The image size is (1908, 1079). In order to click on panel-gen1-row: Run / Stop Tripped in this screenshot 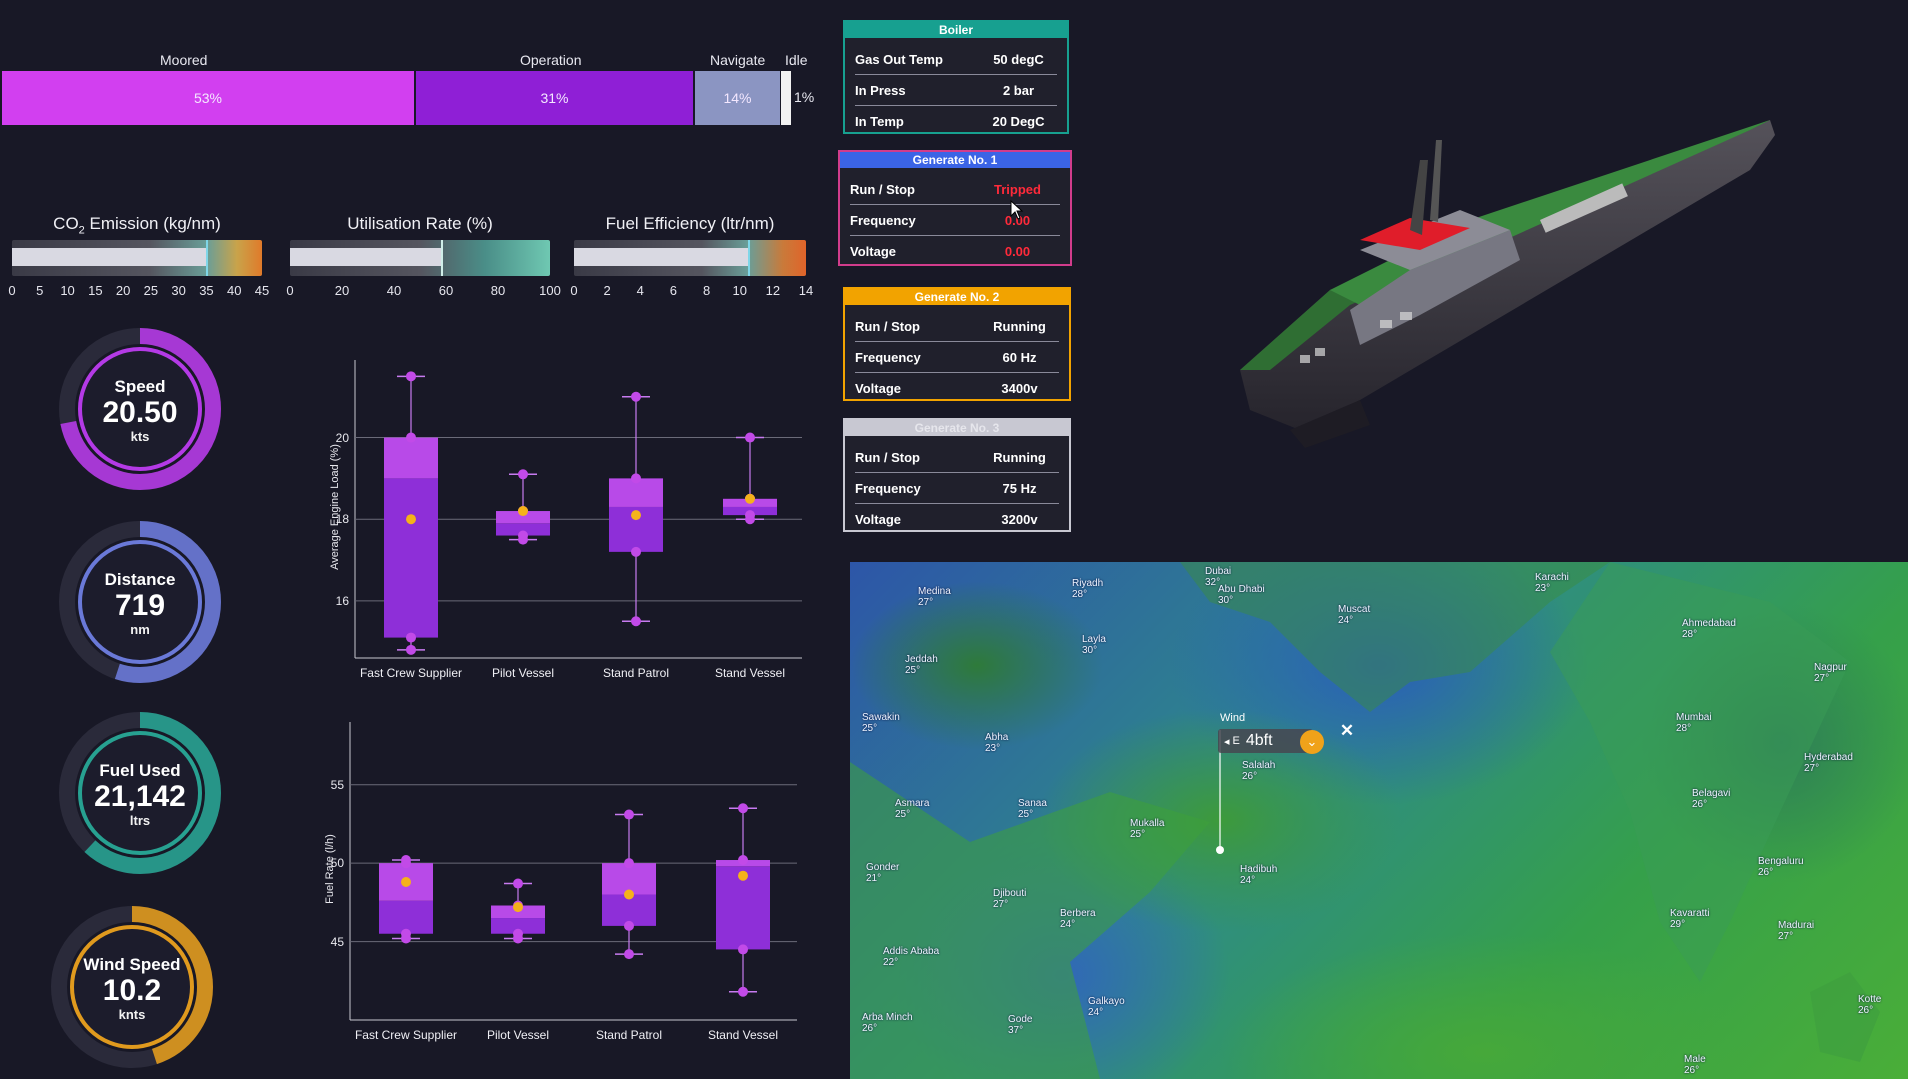, I will do `click(955, 189)`.